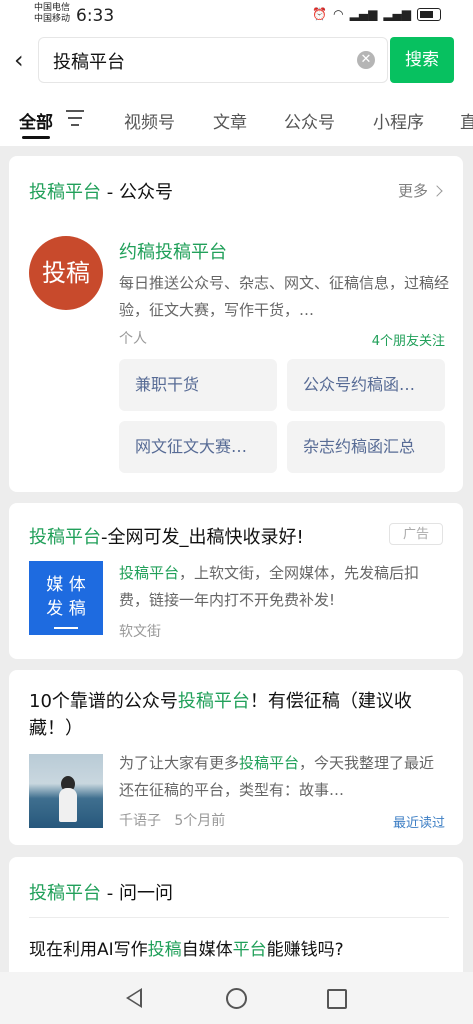 The image size is (473, 1024). Describe the element at coordinates (172, 820) in the screenshot. I see `article-meta: 千语子 5个月前` at that location.